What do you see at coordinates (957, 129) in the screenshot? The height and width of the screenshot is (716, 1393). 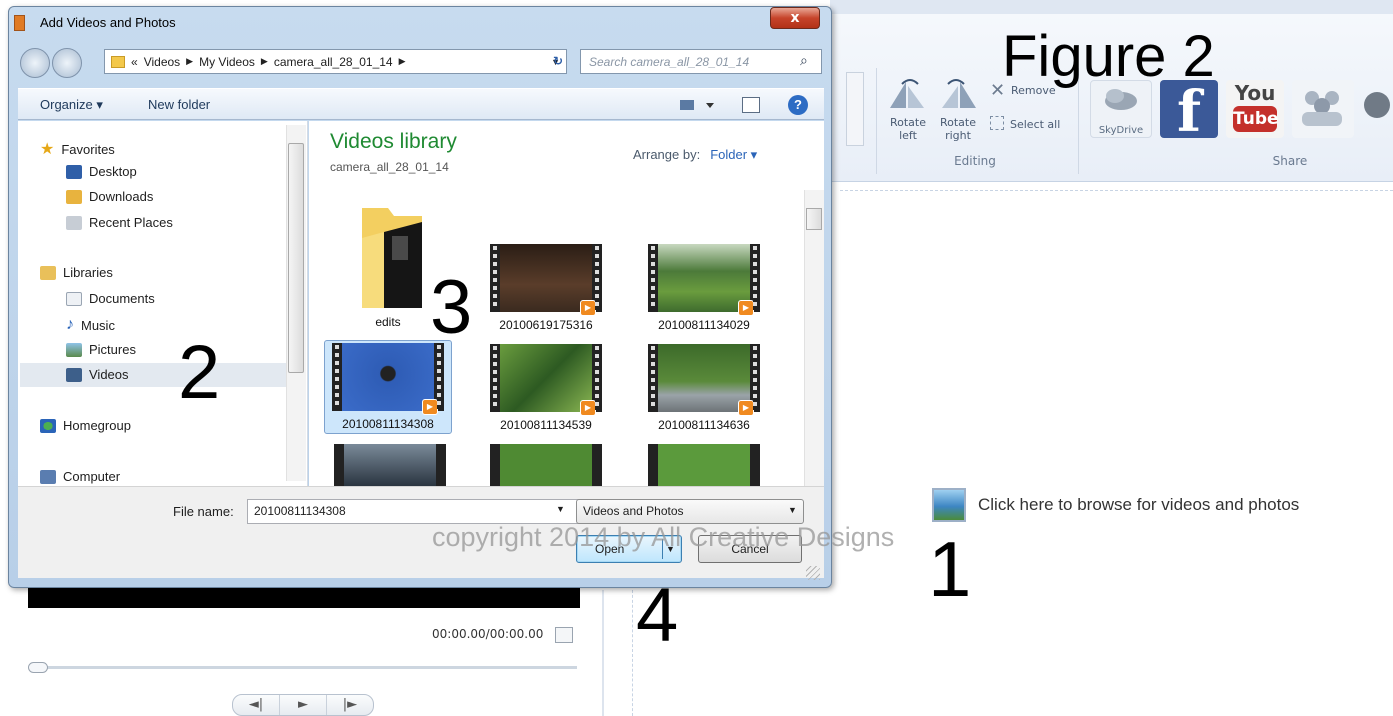 I see `rotate-right-label: Rotate right` at bounding box center [957, 129].